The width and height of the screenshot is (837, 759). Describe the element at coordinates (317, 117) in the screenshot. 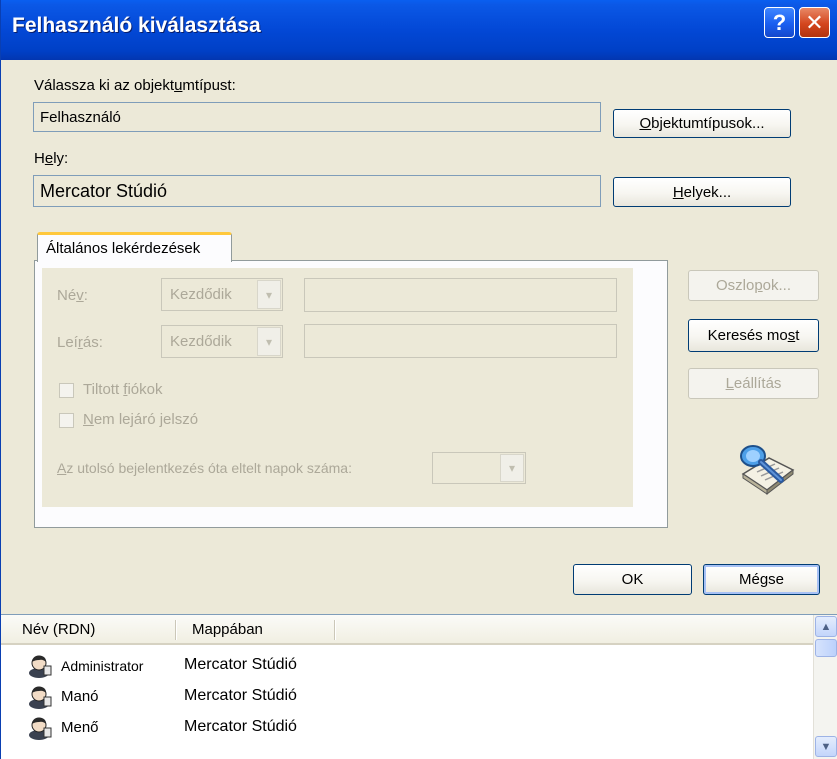

I see `object-type-field: Felhasználó` at that location.